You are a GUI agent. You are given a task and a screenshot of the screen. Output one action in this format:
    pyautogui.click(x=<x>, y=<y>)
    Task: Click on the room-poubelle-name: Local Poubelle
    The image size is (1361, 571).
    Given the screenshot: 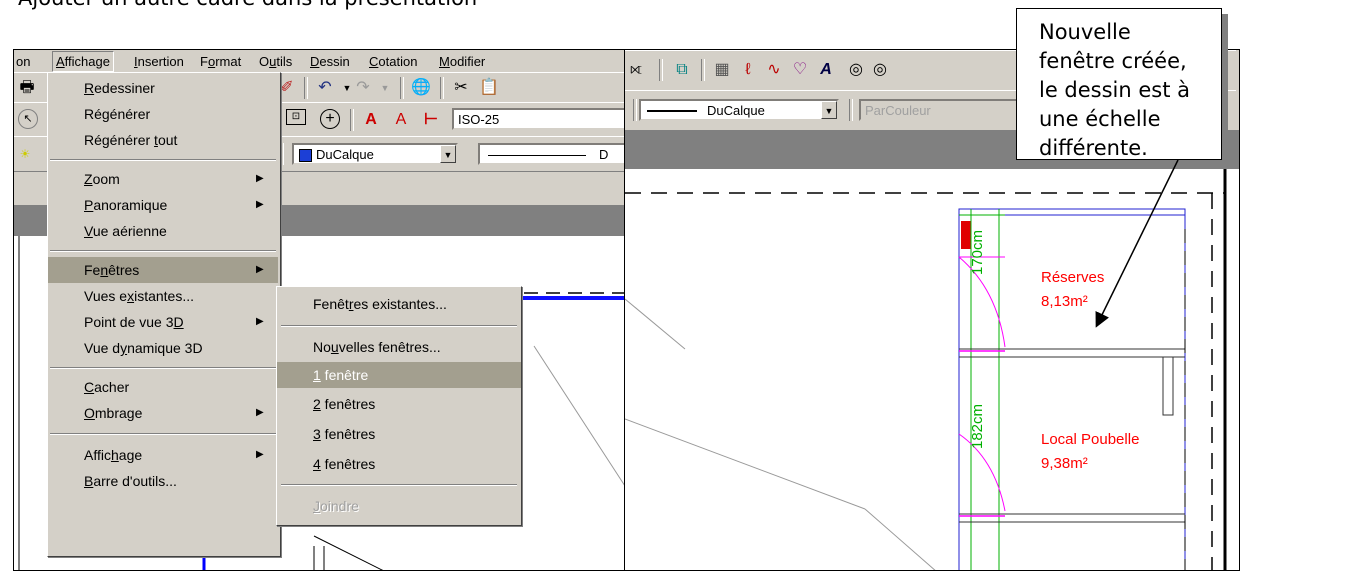 What is the action you would take?
    pyautogui.click(x=1090, y=439)
    